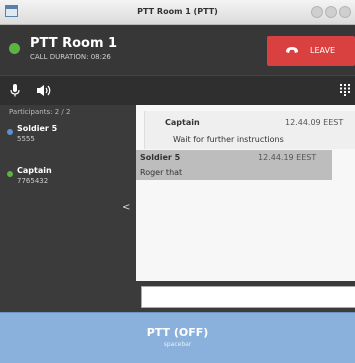 The image size is (355, 363). I want to click on keypad-icon, so click(345, 90).